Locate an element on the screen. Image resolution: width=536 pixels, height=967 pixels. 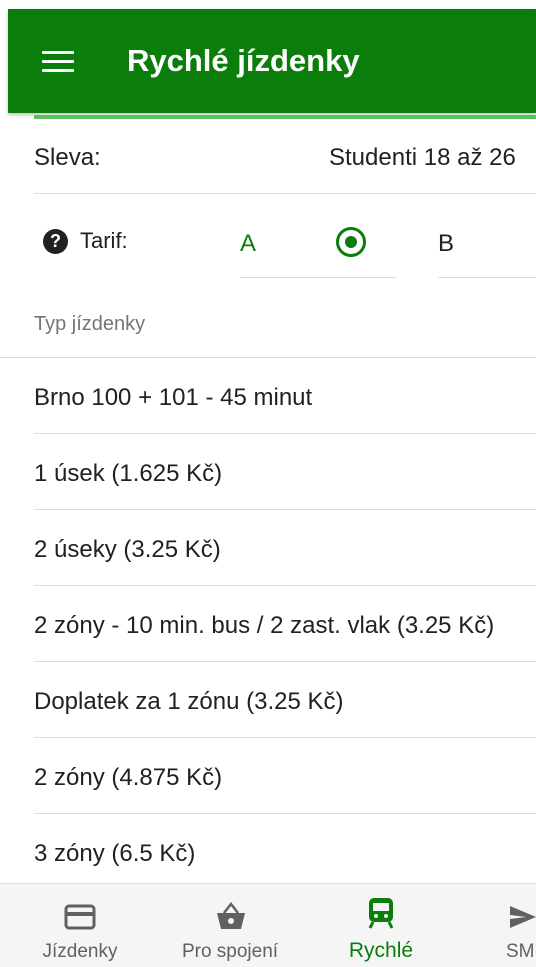
tariff-option-b: B is located at coordinates (446, 244).